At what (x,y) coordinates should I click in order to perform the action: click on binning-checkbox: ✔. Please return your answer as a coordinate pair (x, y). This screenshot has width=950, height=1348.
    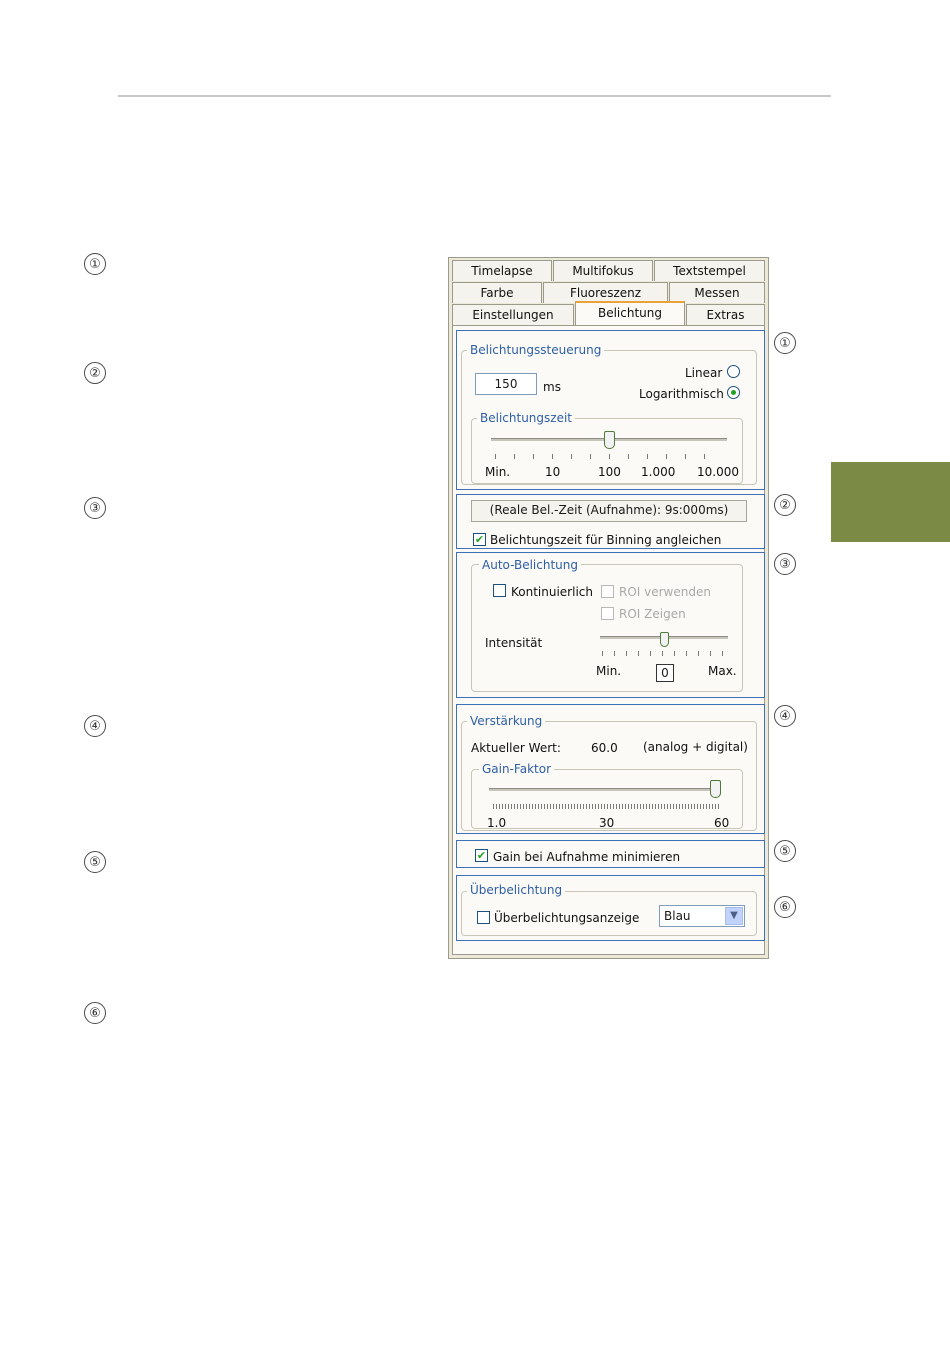
    Looking at the image, I should click on (479, 539).